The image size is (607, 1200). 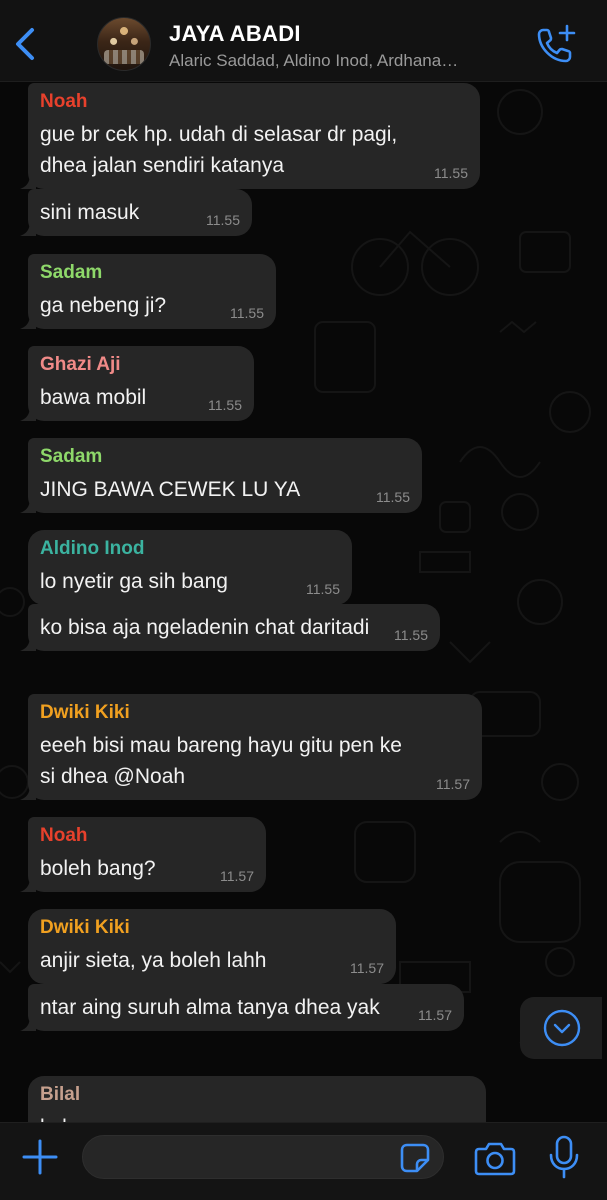 What do you see at coordinates (263, 1157) in the screenshot?
I see `message-input` at bounding box center [263, 1157].